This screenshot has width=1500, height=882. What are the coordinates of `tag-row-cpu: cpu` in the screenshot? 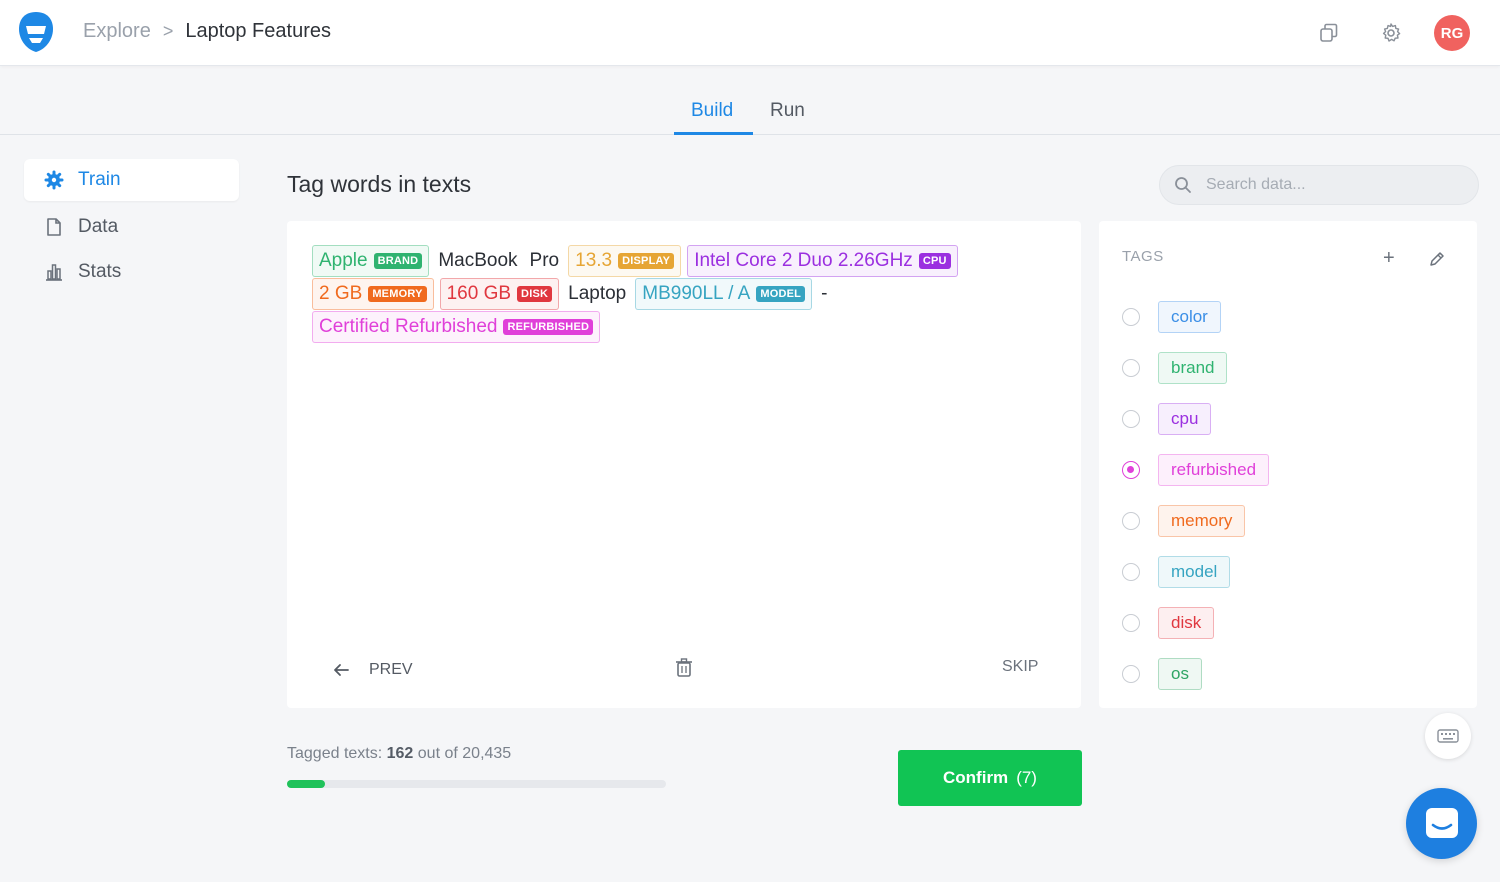 It's located at (1167, 419).